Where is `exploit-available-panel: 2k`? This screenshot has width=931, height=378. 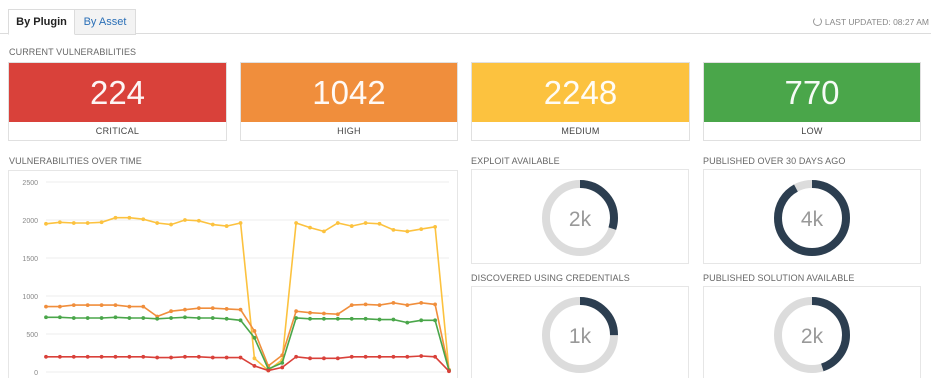 exploit-available-panel: 2k is located at coordinates (580, 216).